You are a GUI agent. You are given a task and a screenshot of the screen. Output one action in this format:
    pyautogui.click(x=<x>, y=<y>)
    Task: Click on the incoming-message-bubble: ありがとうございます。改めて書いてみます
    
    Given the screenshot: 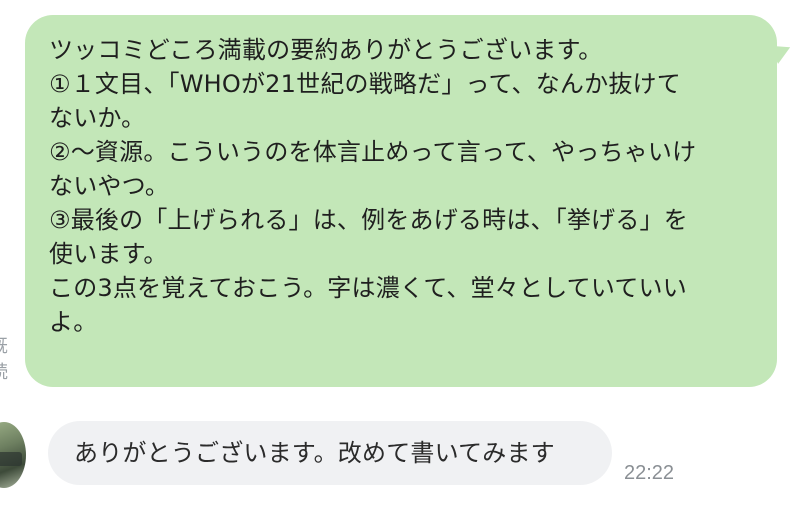 What is the action you would take?
    pyautogui.click(x=330, y=453)
    